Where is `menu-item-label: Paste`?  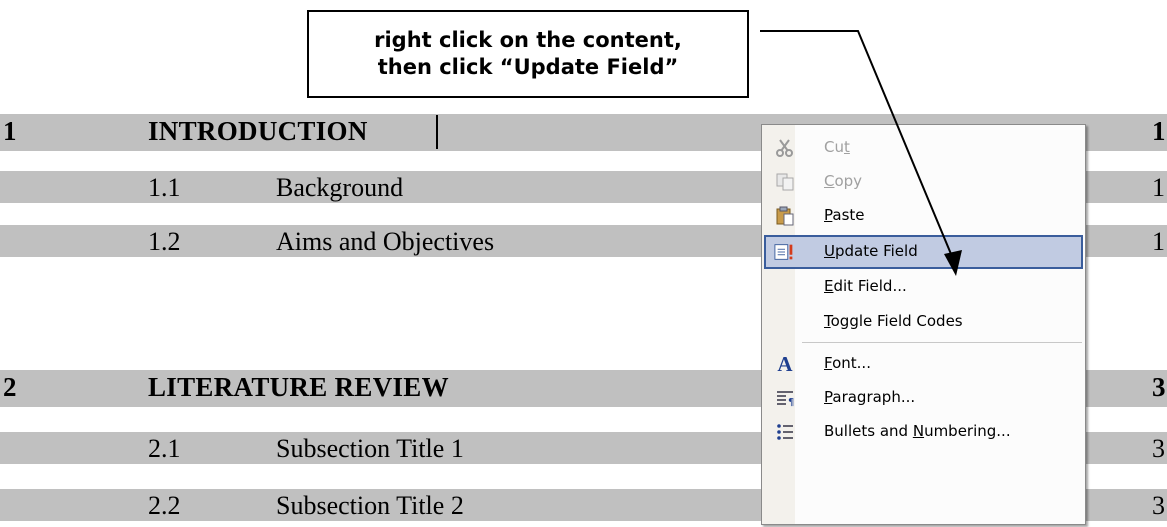 menu-item-label: Paste is located at coordinates (844, 215).